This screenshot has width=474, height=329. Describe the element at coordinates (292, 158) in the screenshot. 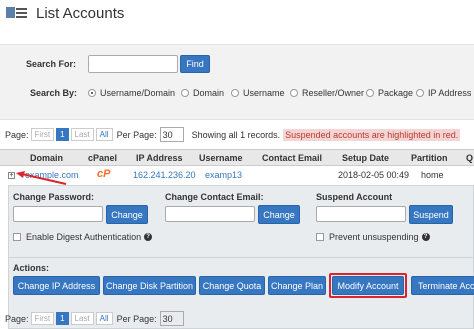

I see `col-contact-email: Contact Email` at that location.